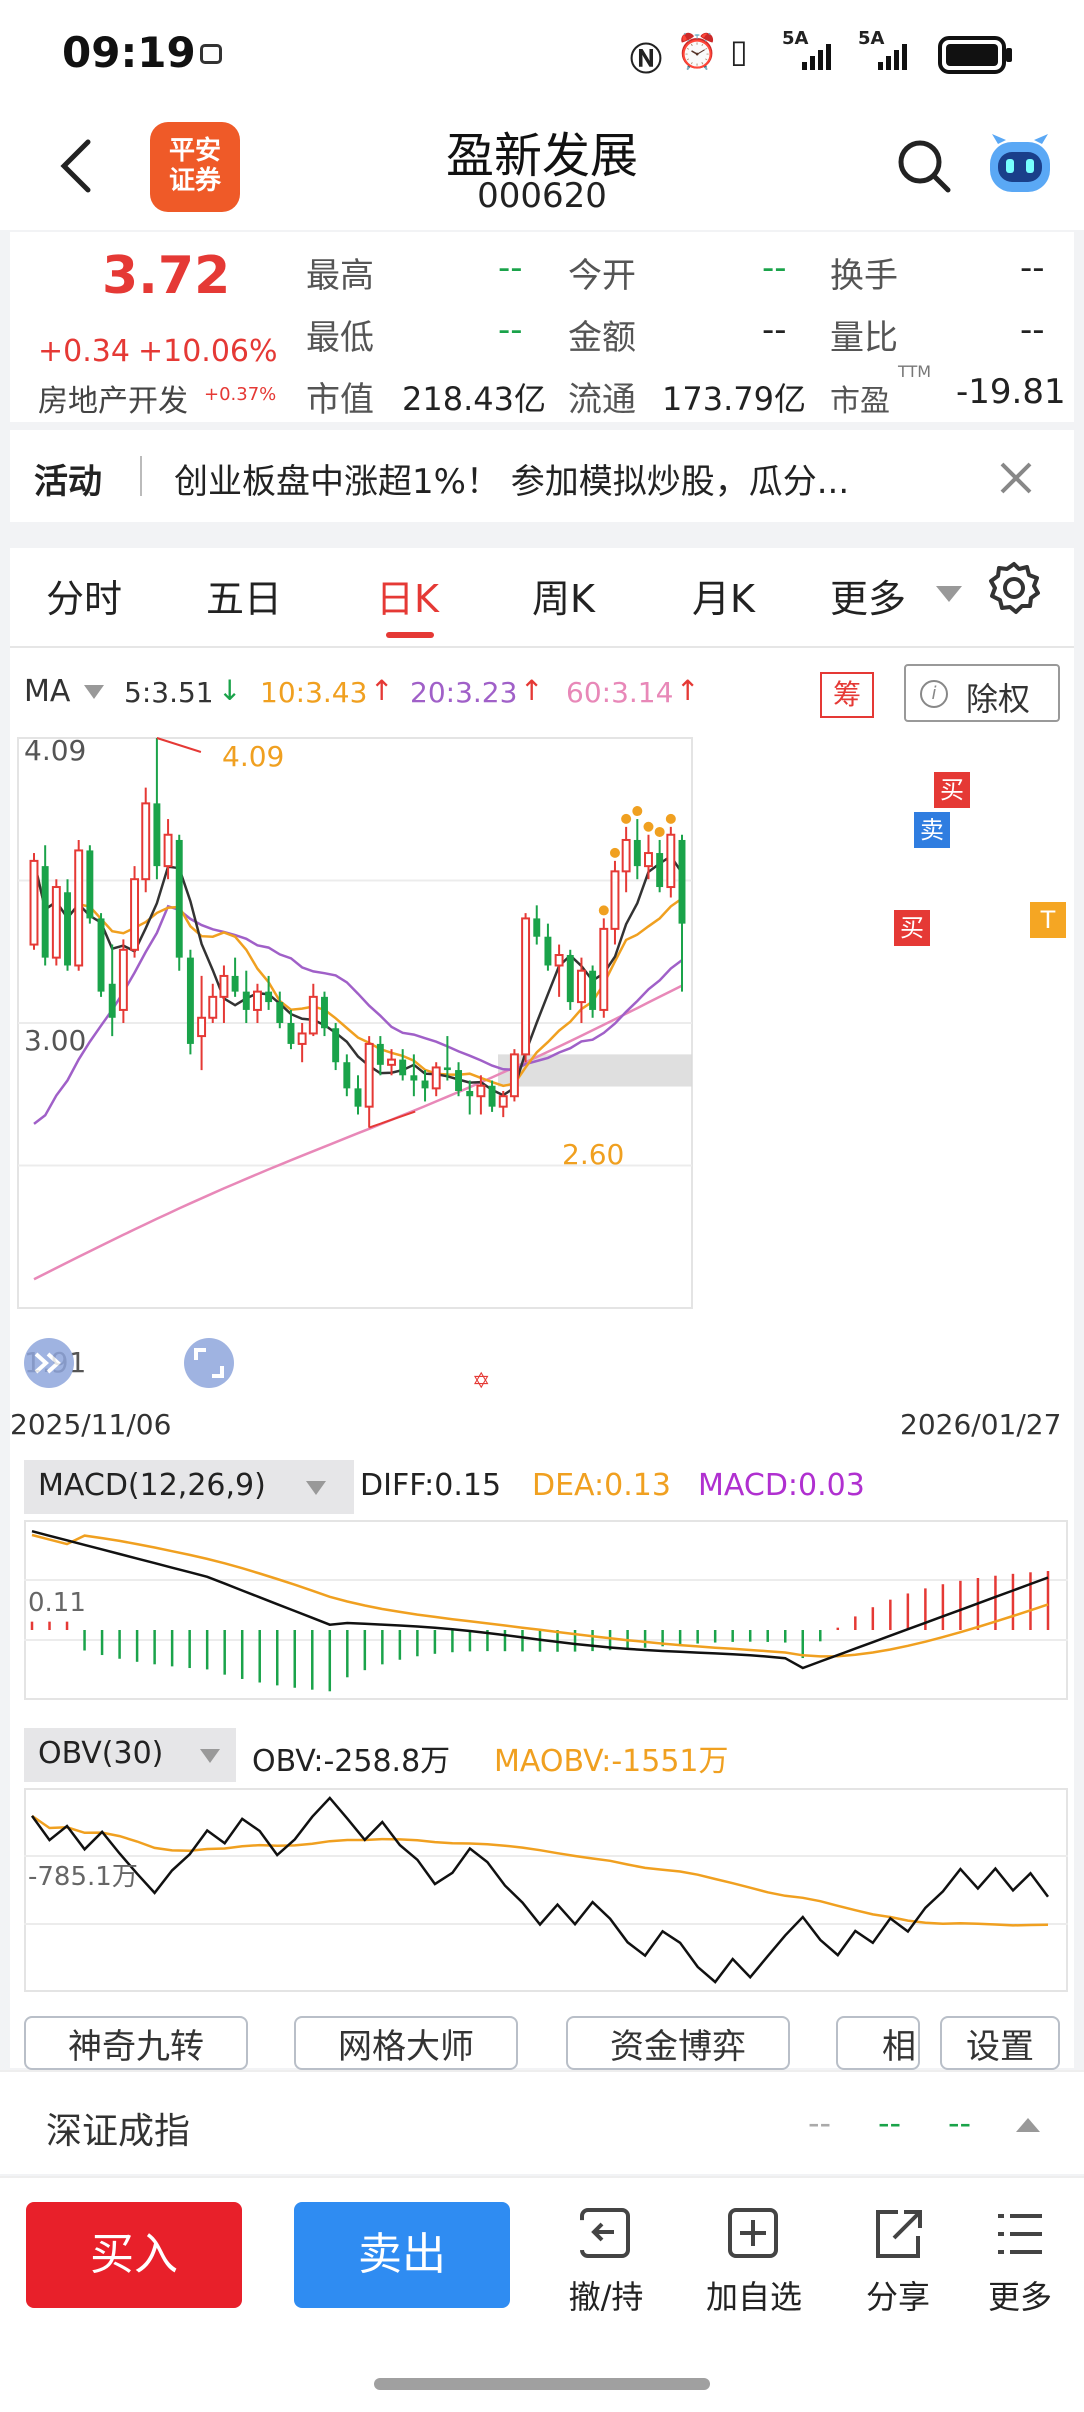 Image resolution: width=1084 pixels, height=2412 pixels. I want to click on home-indicator, so click(542, 2384).